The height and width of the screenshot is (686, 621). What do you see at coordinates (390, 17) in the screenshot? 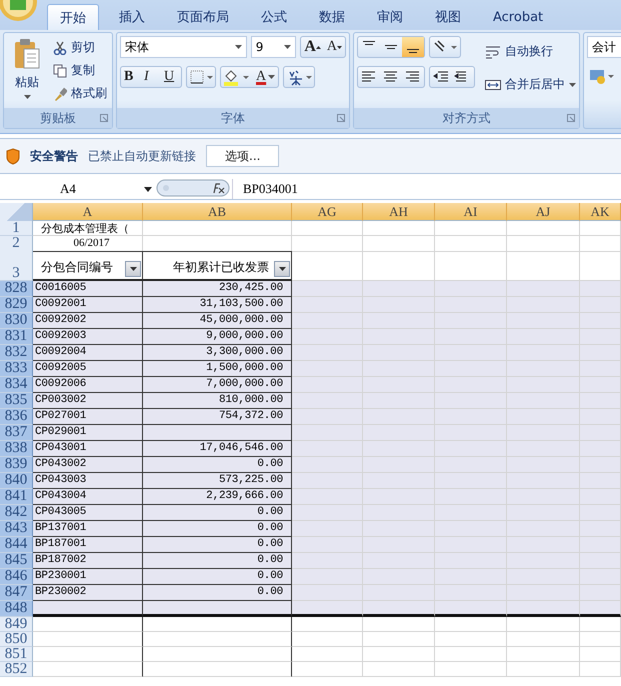
I see `ribbon-tab: 审阅` at bounding box center [390, 17].